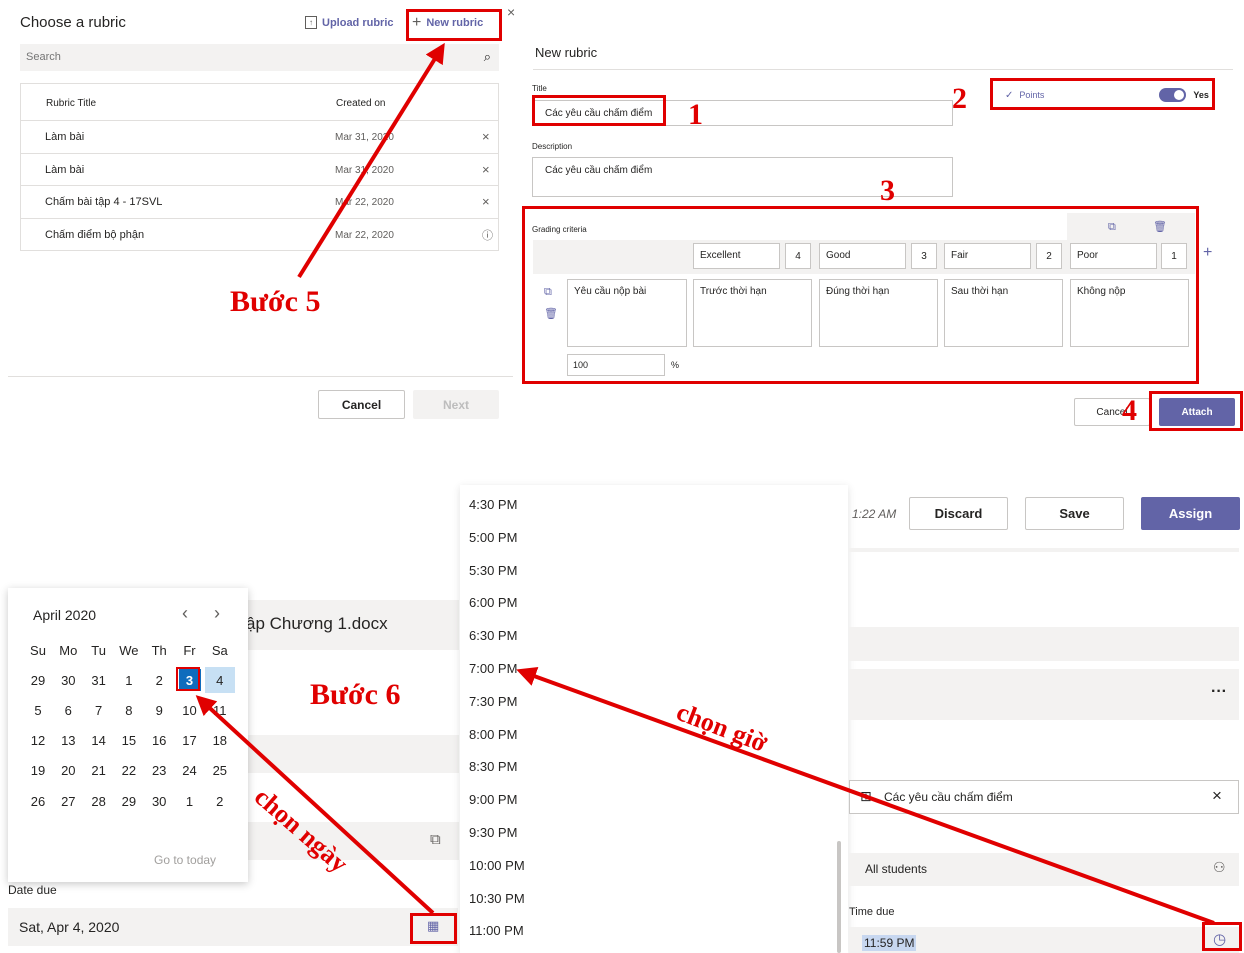 This screenshot has height=953, width=1244. What do you see at coordinates (275, 301) in the screenshot?
I see `annotation-step5: Bước 5` at bounding box center [275, 301].